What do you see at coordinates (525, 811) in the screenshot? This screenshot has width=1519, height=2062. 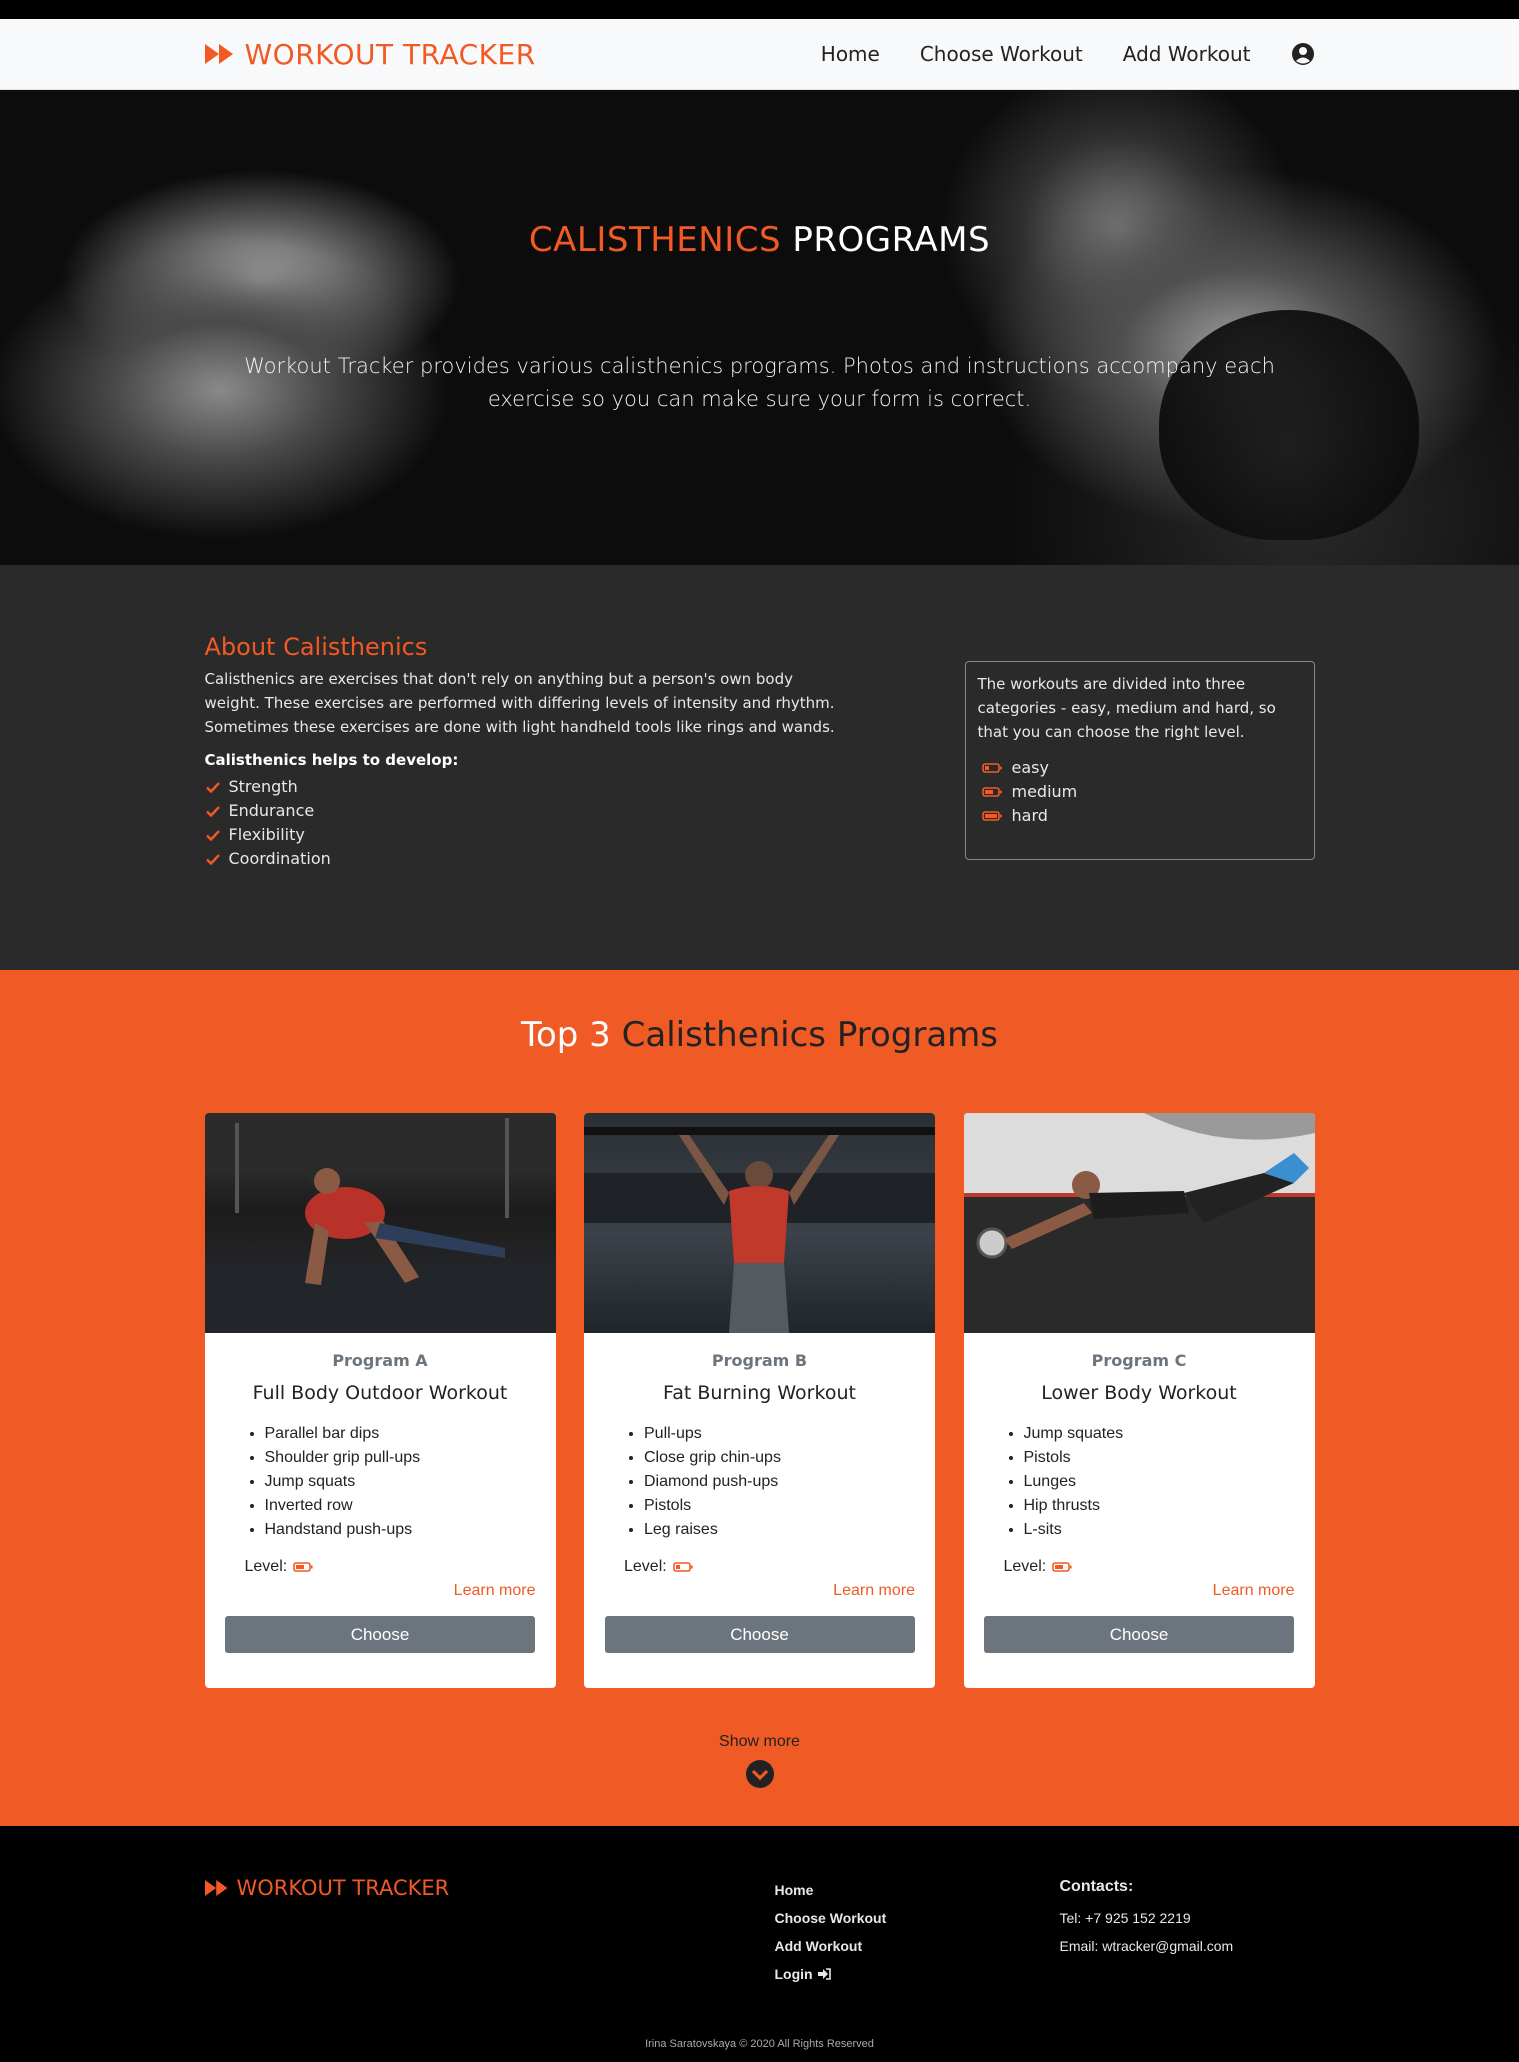 I see `list-item: Endurance` at bounding box center [525, 811].